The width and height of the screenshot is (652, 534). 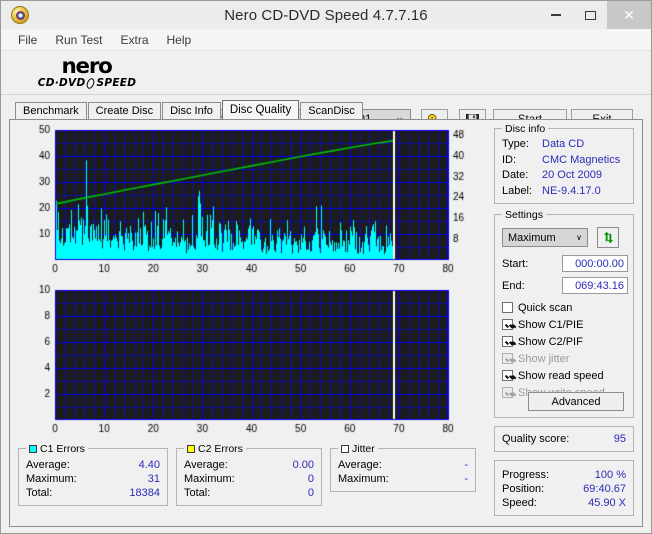 I want to click on quality-score-label: Quality score:, so click(x=536, y=439).